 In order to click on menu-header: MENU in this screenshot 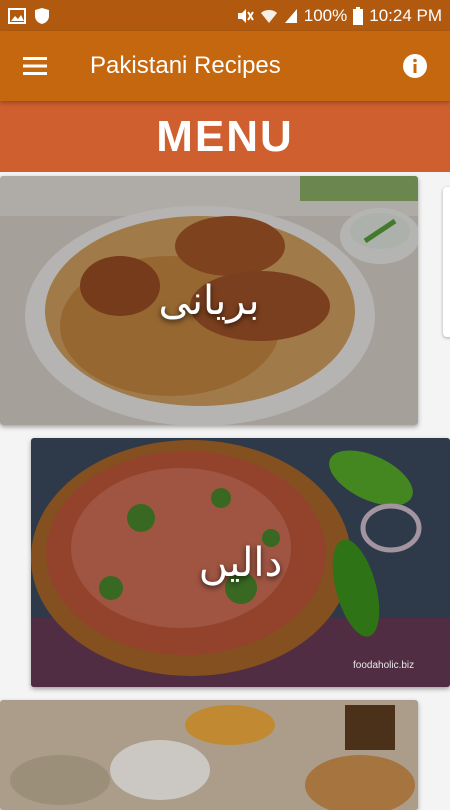, I will do `click(225, 136)`.